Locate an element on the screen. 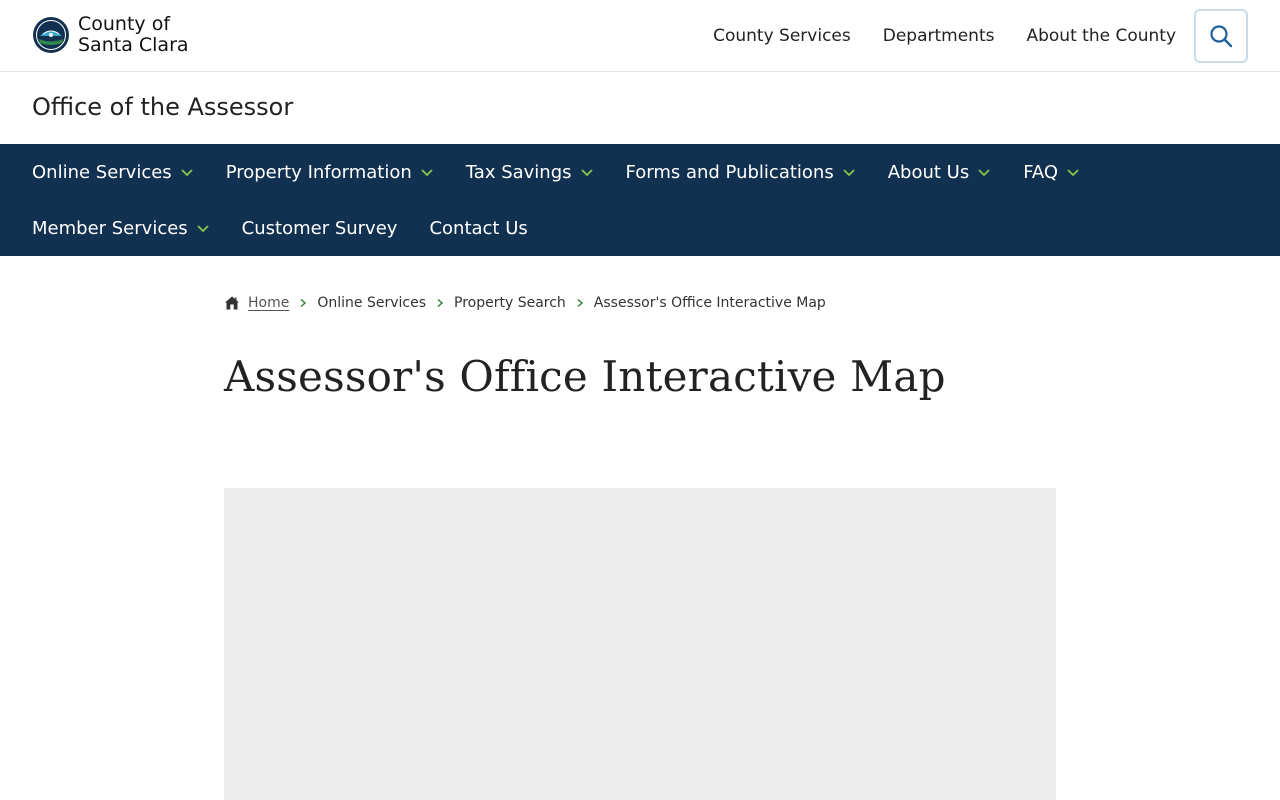 Image resolution: width=1280 pixels, height=800 pixels. county-logo-link: County of Santa Clara is located at coordinates (110, 35).